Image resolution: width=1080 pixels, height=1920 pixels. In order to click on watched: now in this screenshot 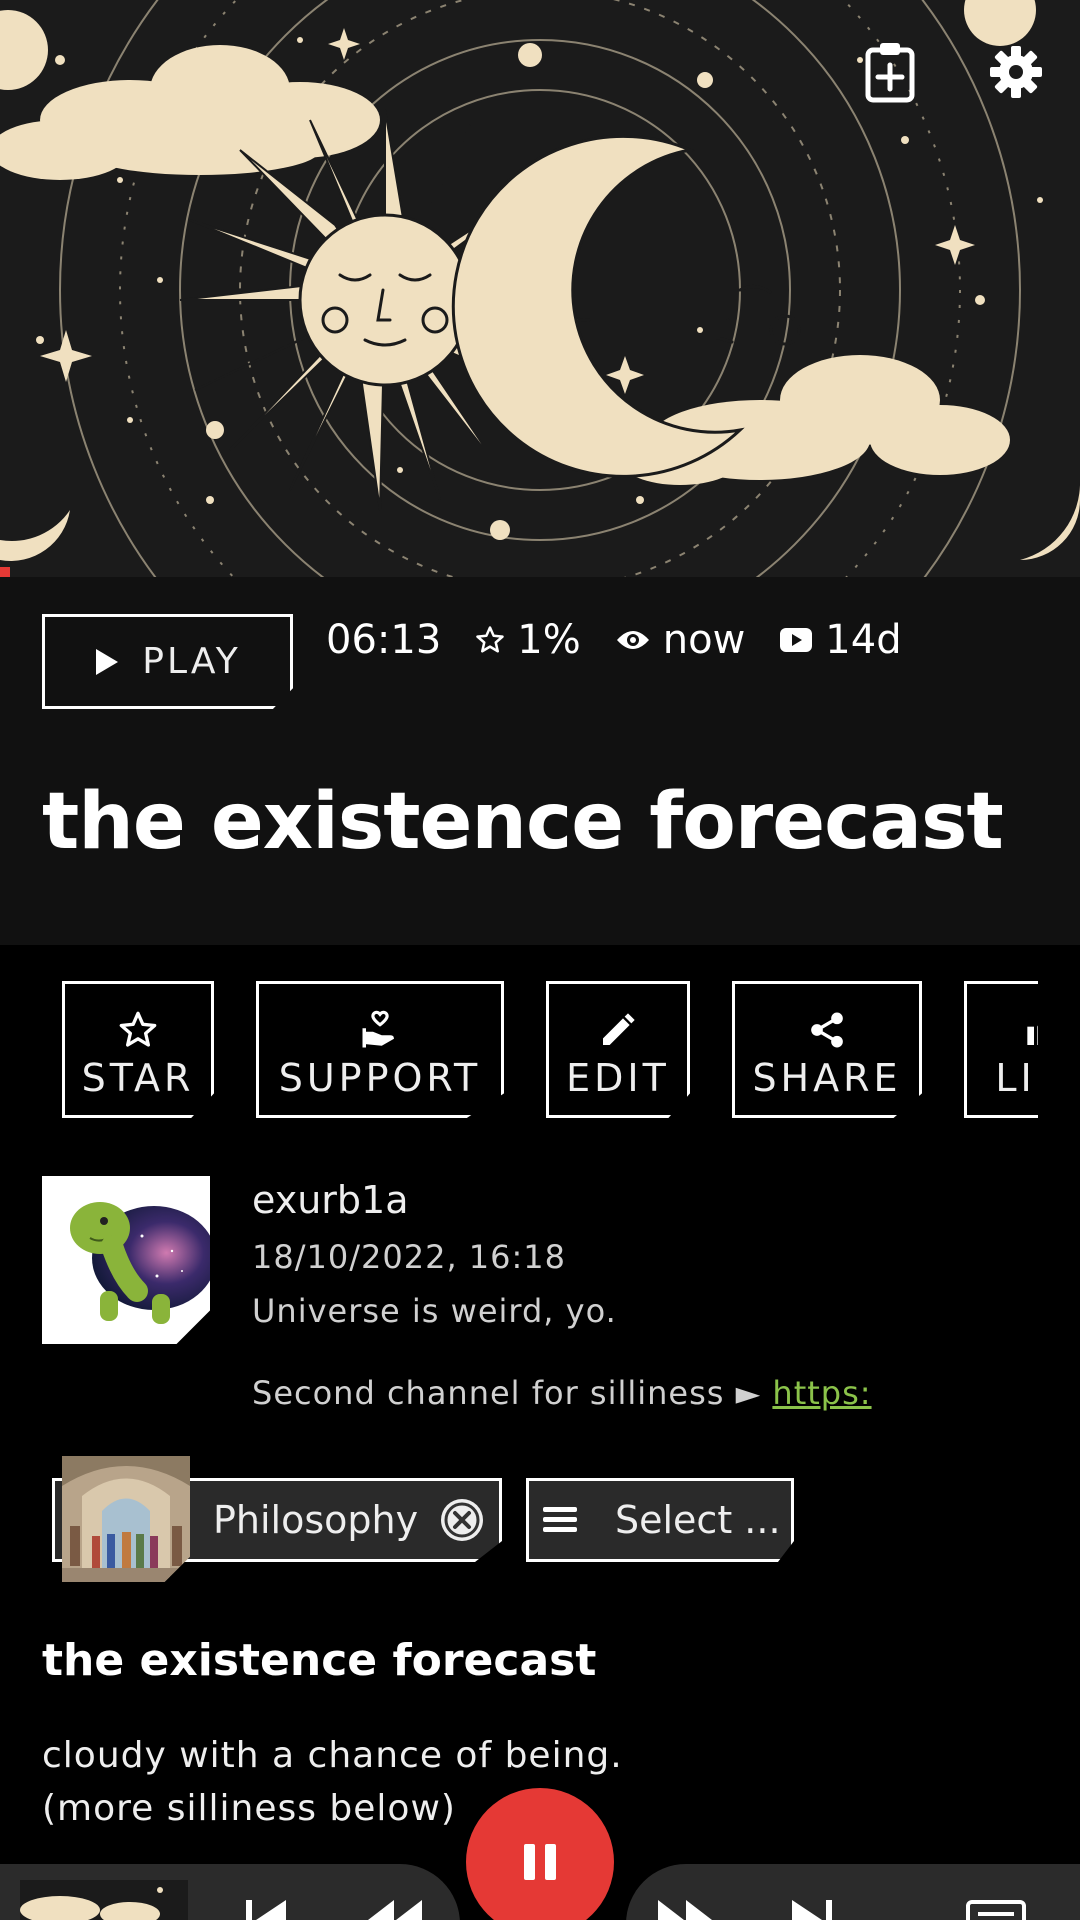, I will do `click(680, 640)`.